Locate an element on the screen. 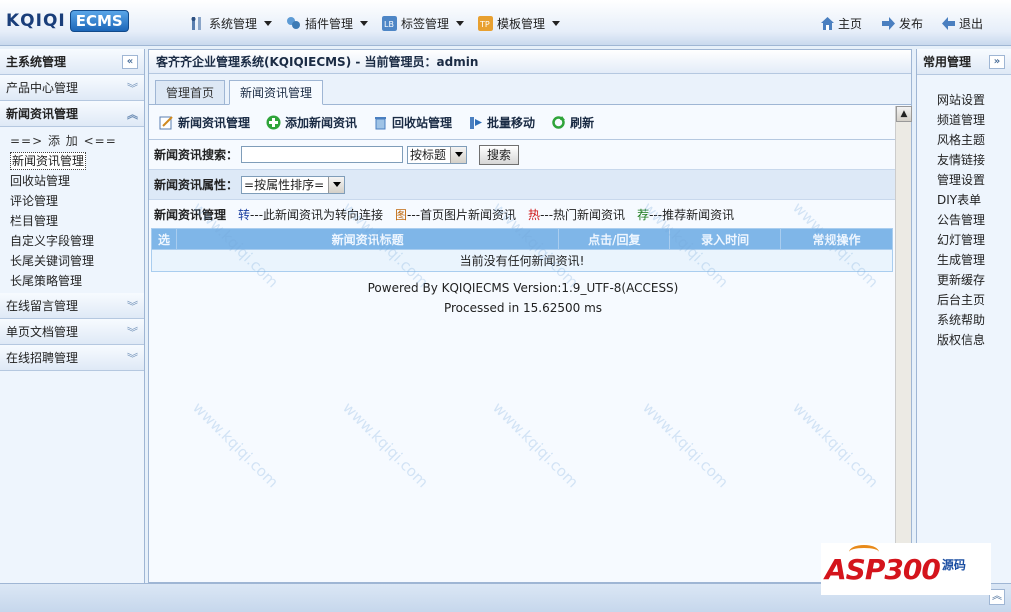 This screenshot has height=612, width=1011. menu-tag-label: 标签管理 is located at coordinates (425, 24).